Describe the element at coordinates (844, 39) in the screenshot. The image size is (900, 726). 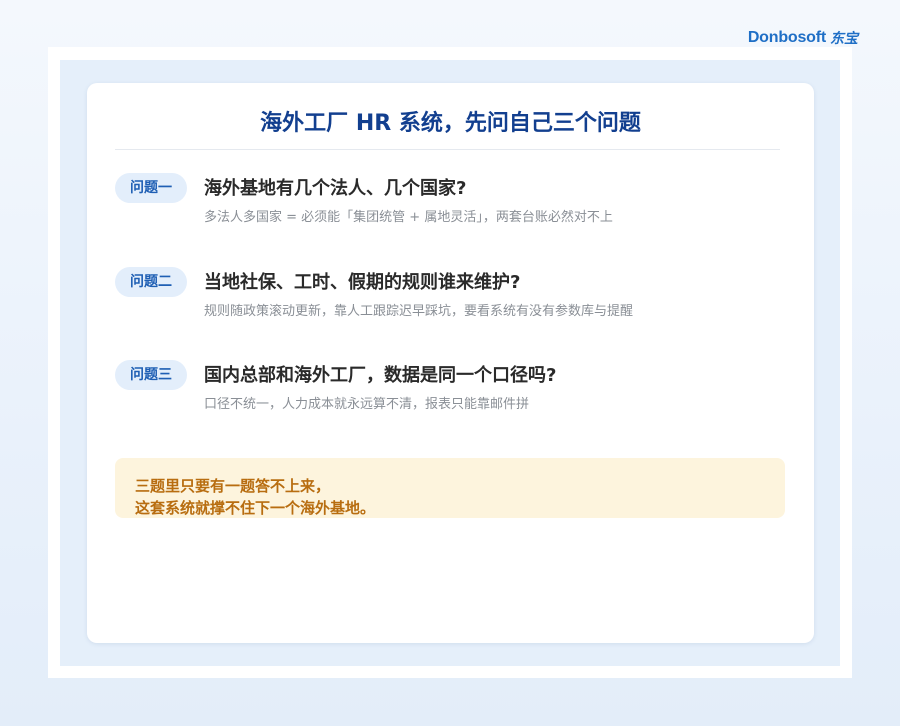
I see `brand-signature: 东宝` at that location.